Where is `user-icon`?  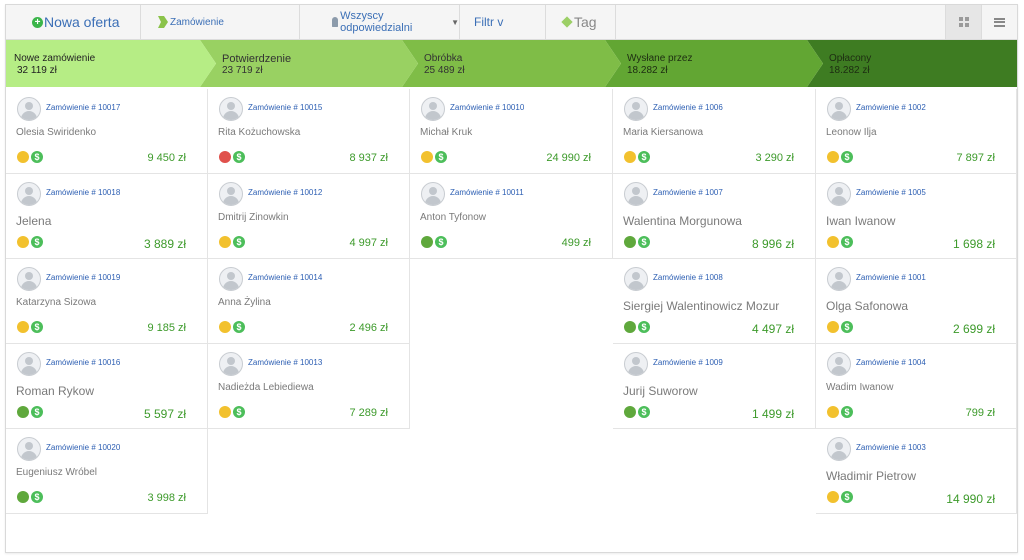 user-icon is located at coordinates (335, 22).